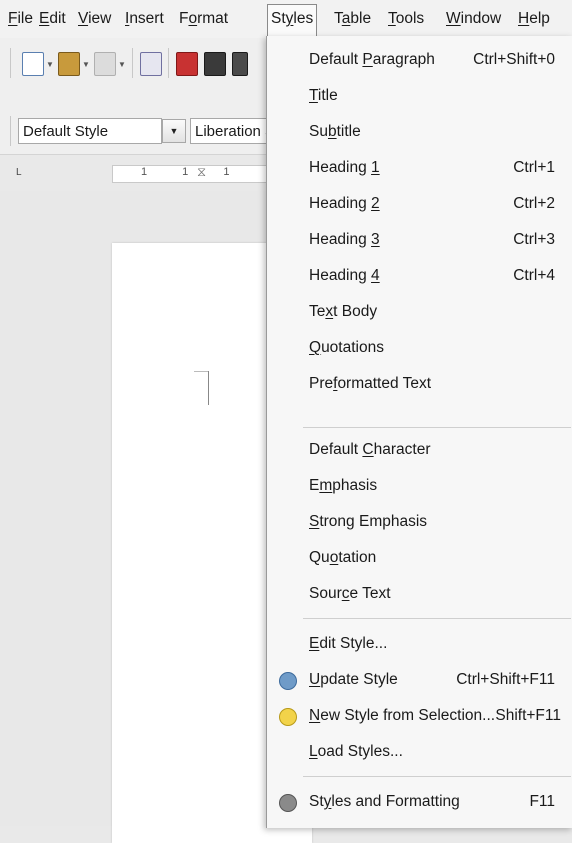  What do you see at coordinates (323, 95) in the screenshot?
I see `menu-item-label: Title` at bounding box center [323, 95].